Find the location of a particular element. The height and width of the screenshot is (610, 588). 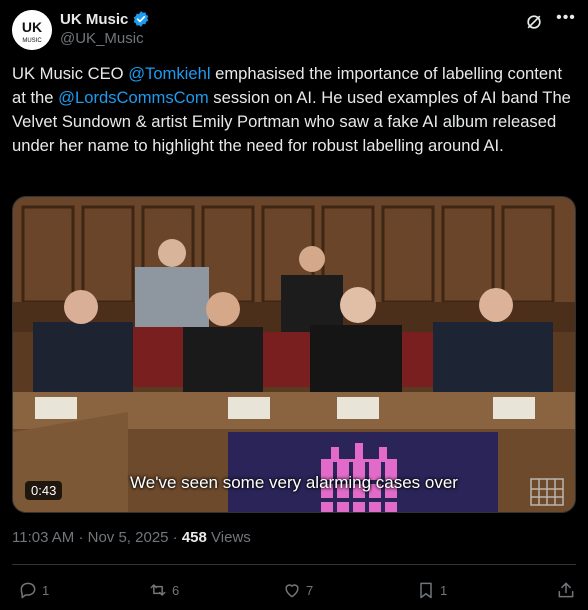

grok-icon is located at coordinates (534, 22).